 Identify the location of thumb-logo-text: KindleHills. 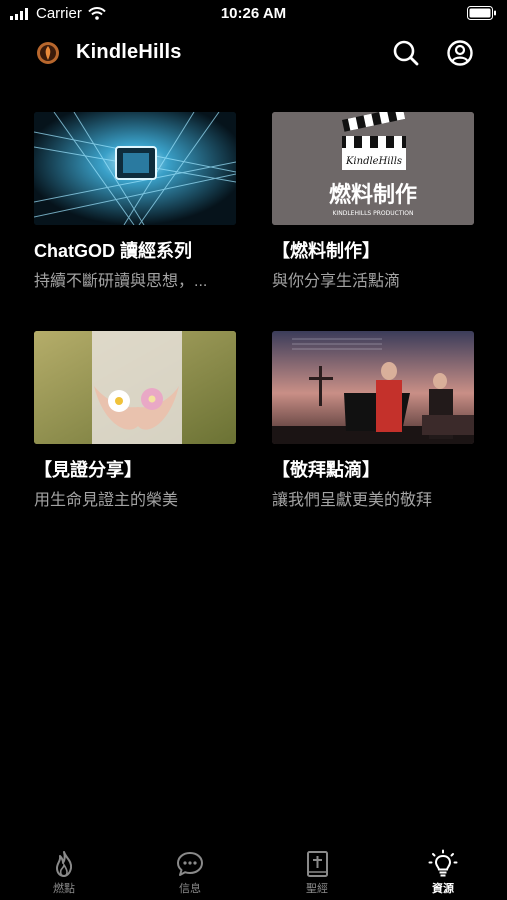
(373, 161).